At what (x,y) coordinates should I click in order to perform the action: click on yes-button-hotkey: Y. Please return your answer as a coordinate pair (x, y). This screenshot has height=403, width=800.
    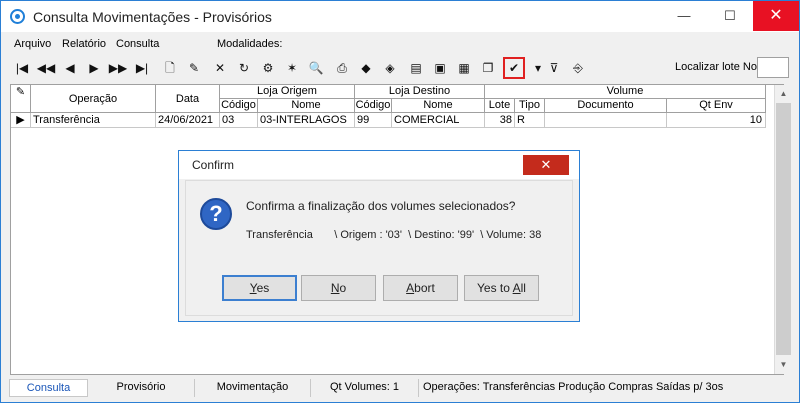
    Looking at the image, I should click on (253, 288).